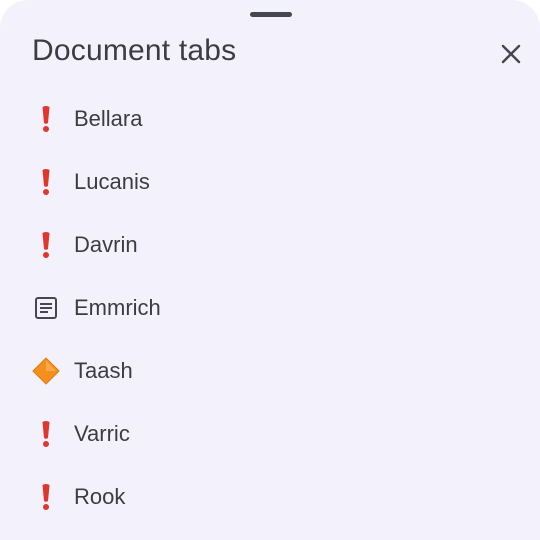 The width and height of the screenshot is (540, 540). What do you see at coordinates (270, 244) in the screenshot?
I see `tab-item-davrin: Davrin` at bounding box center [270, 244].